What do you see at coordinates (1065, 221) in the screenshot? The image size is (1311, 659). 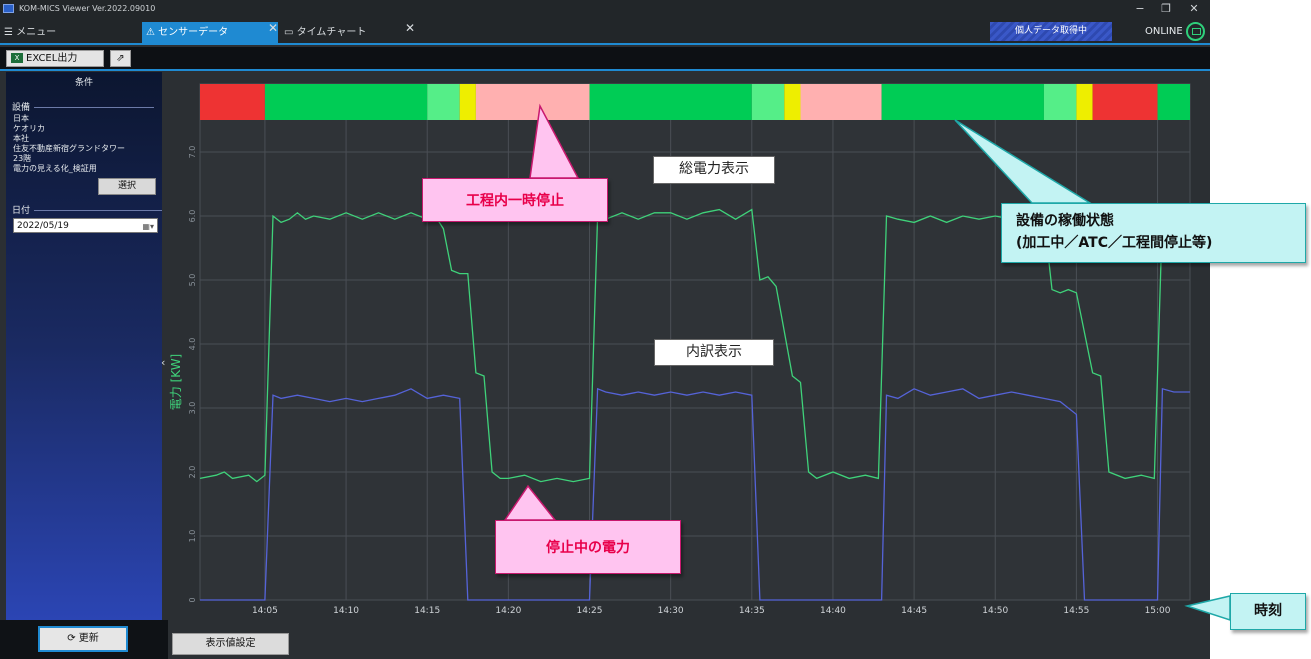 I see `status-callout-line1: 設備の稼働状態` at bounding box center [1065, 221].